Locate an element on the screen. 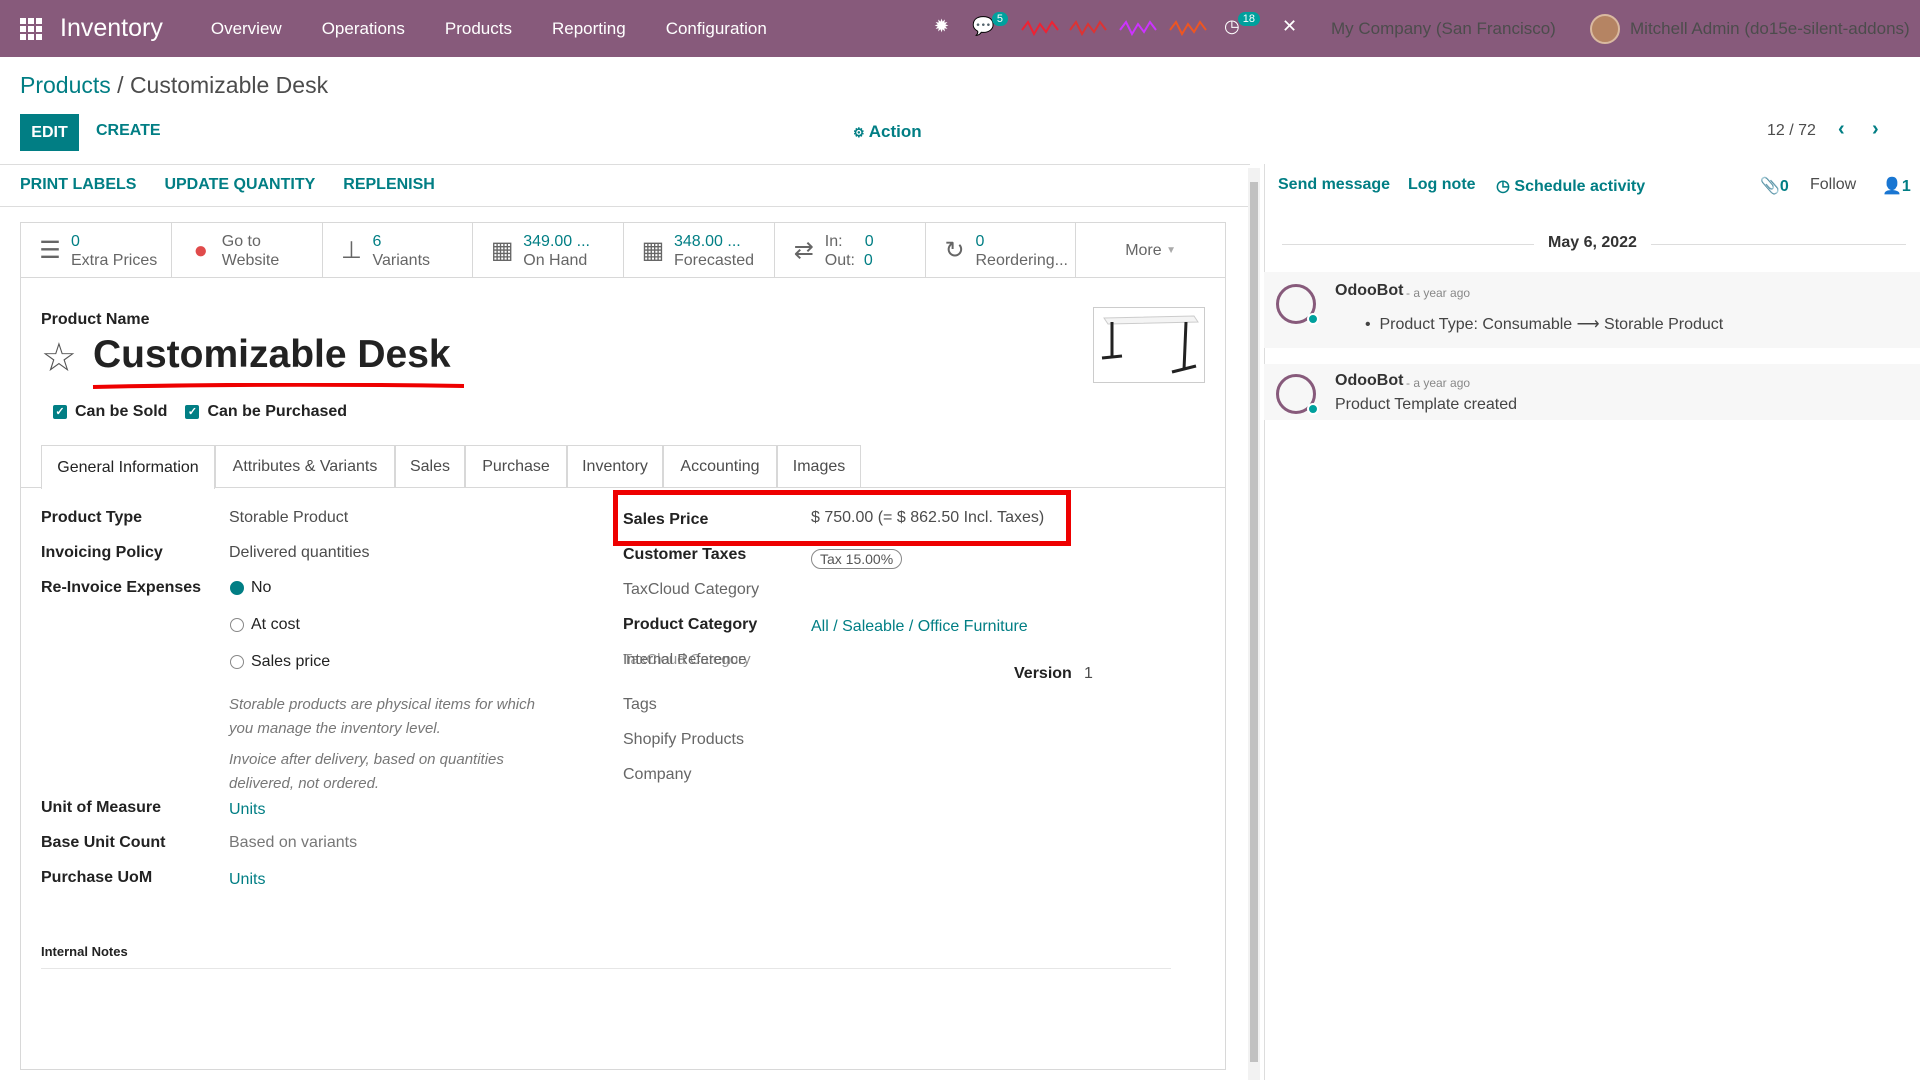 The width and height of the screenshot is (1920, 1080). star-icon: ☆ is located at coordinates (59, 358).